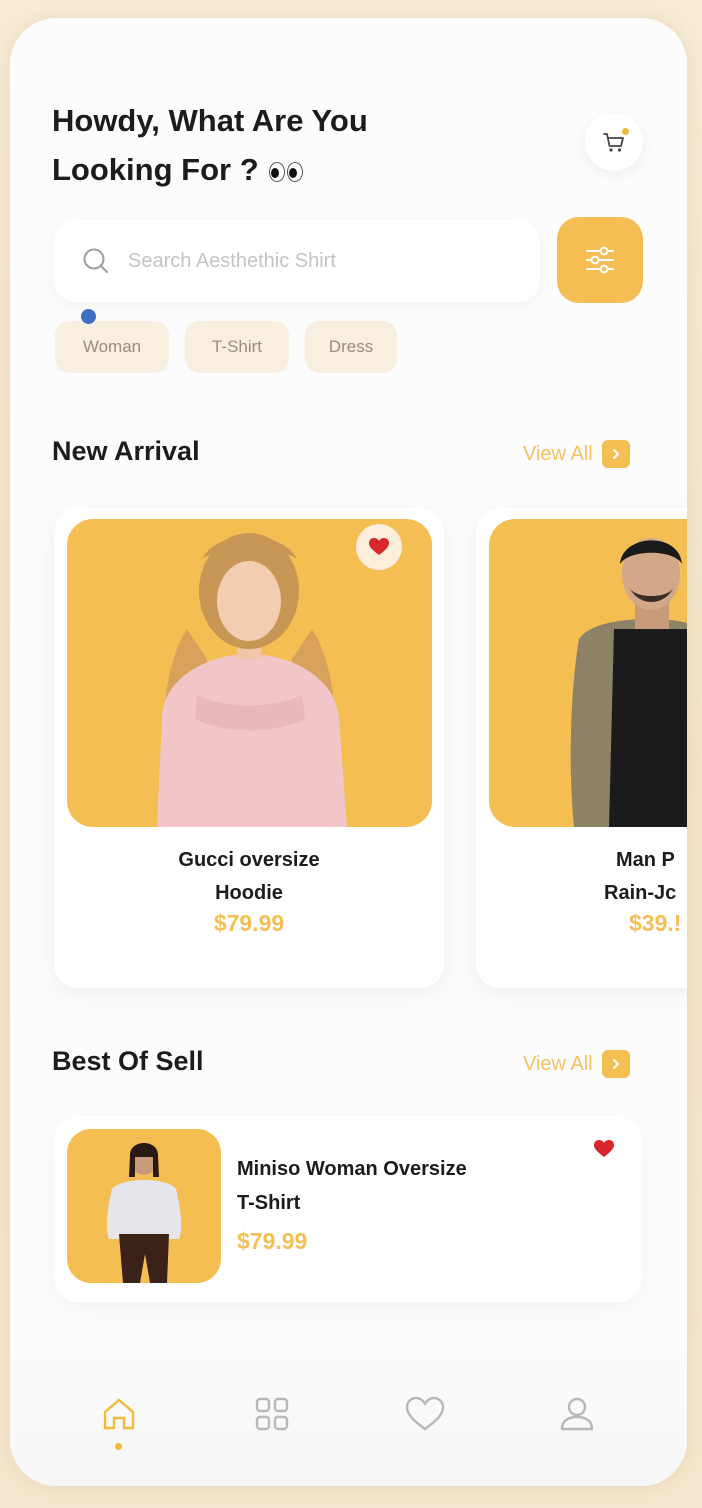  I want to click on greeting-line-2-text: Looking For ?, so click(155, 169).